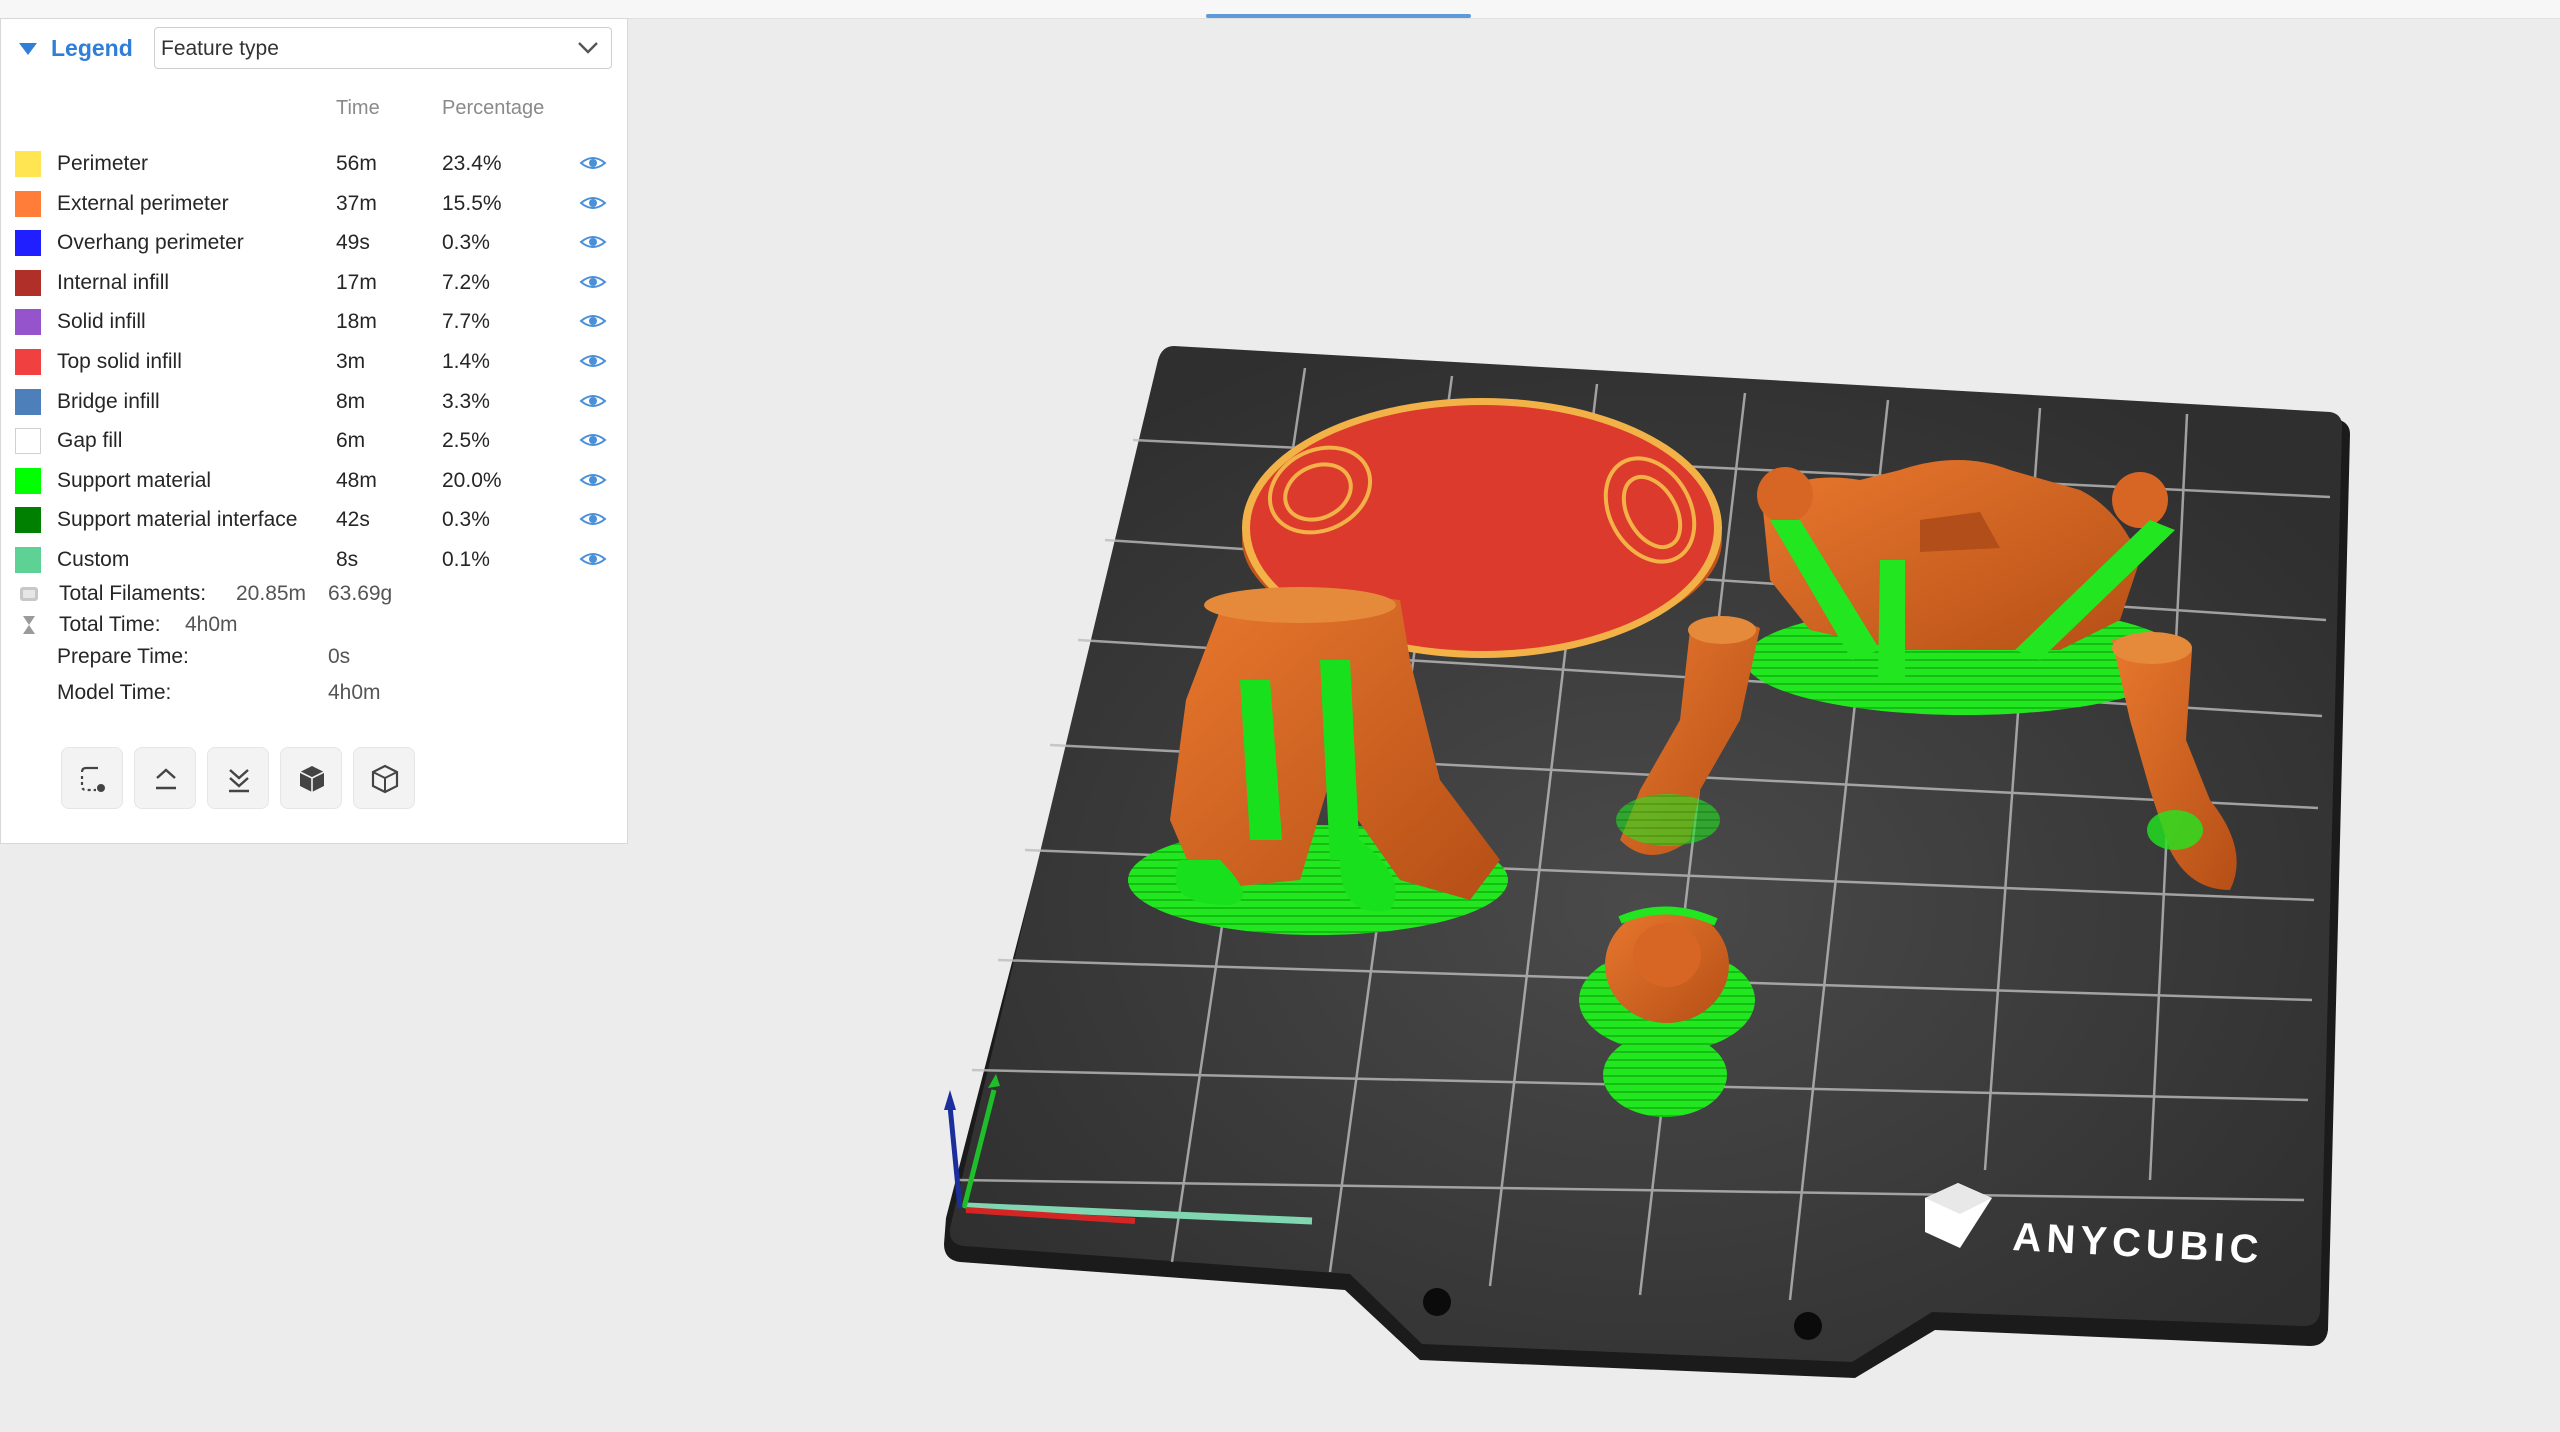 The height and width of the screenshot is (1432, 2560). I want to click on legend-row: Bridge infill 8m 3.3%, so click(315, 400).